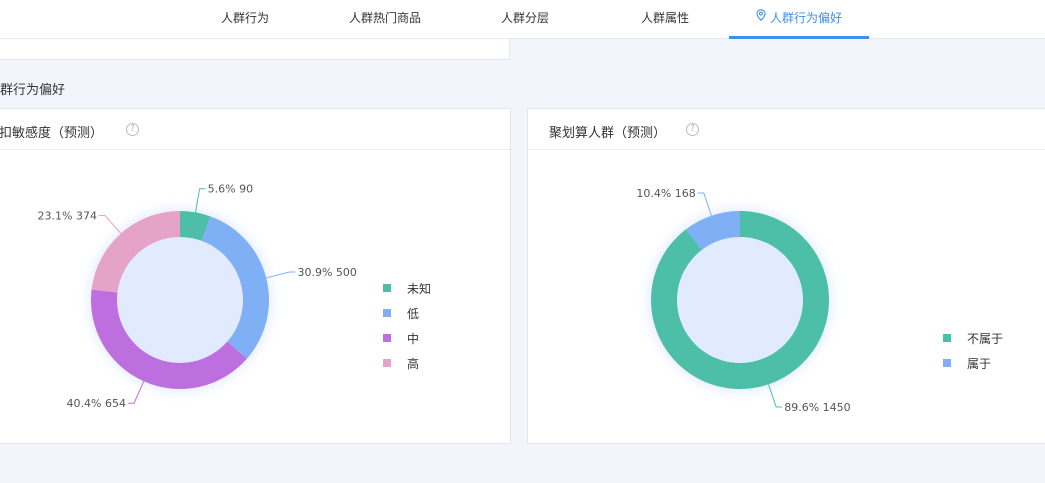 The image size is (1045, 483). I want to click on legend-label: 未知, so click(419, 289).